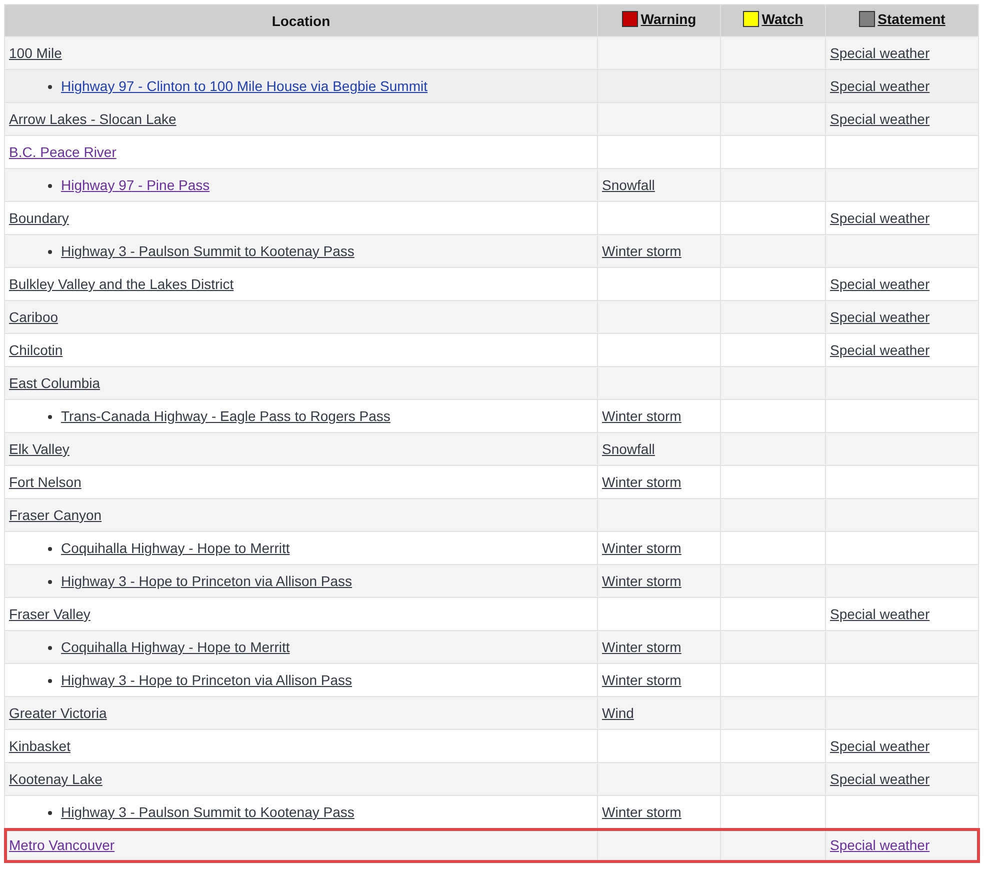 Image resolution: width=990 pixels, height=873 pixels. What do you see at coordinates (58, 713) in the screenshot?
I see `region-link: Greater Victoria` at bounding box center [58, 713].